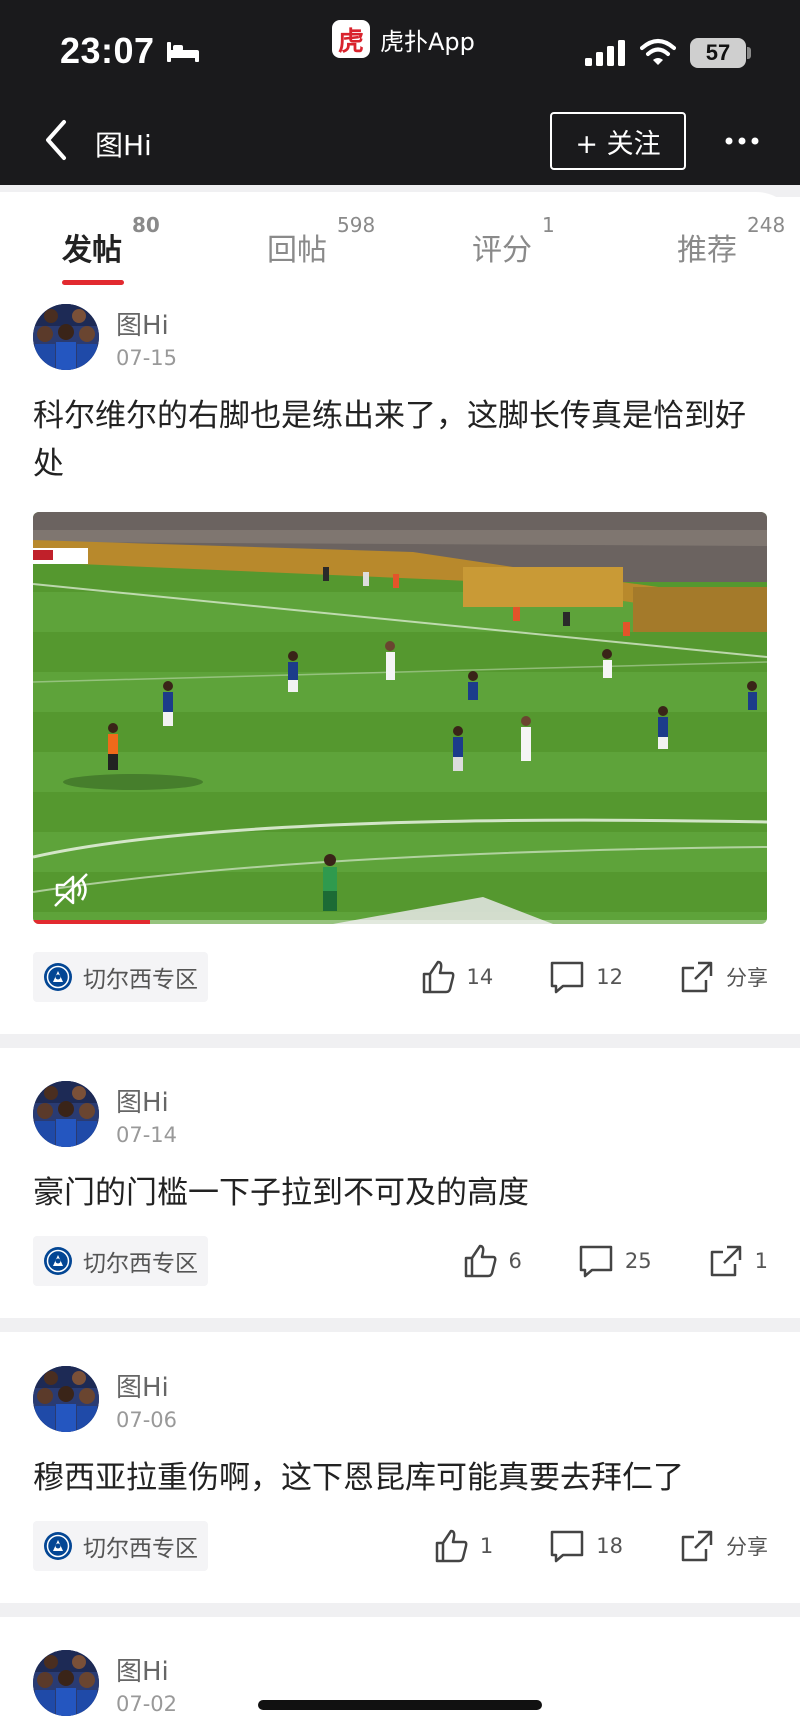  I want to click on like-count: 1, so click(486, 1546).